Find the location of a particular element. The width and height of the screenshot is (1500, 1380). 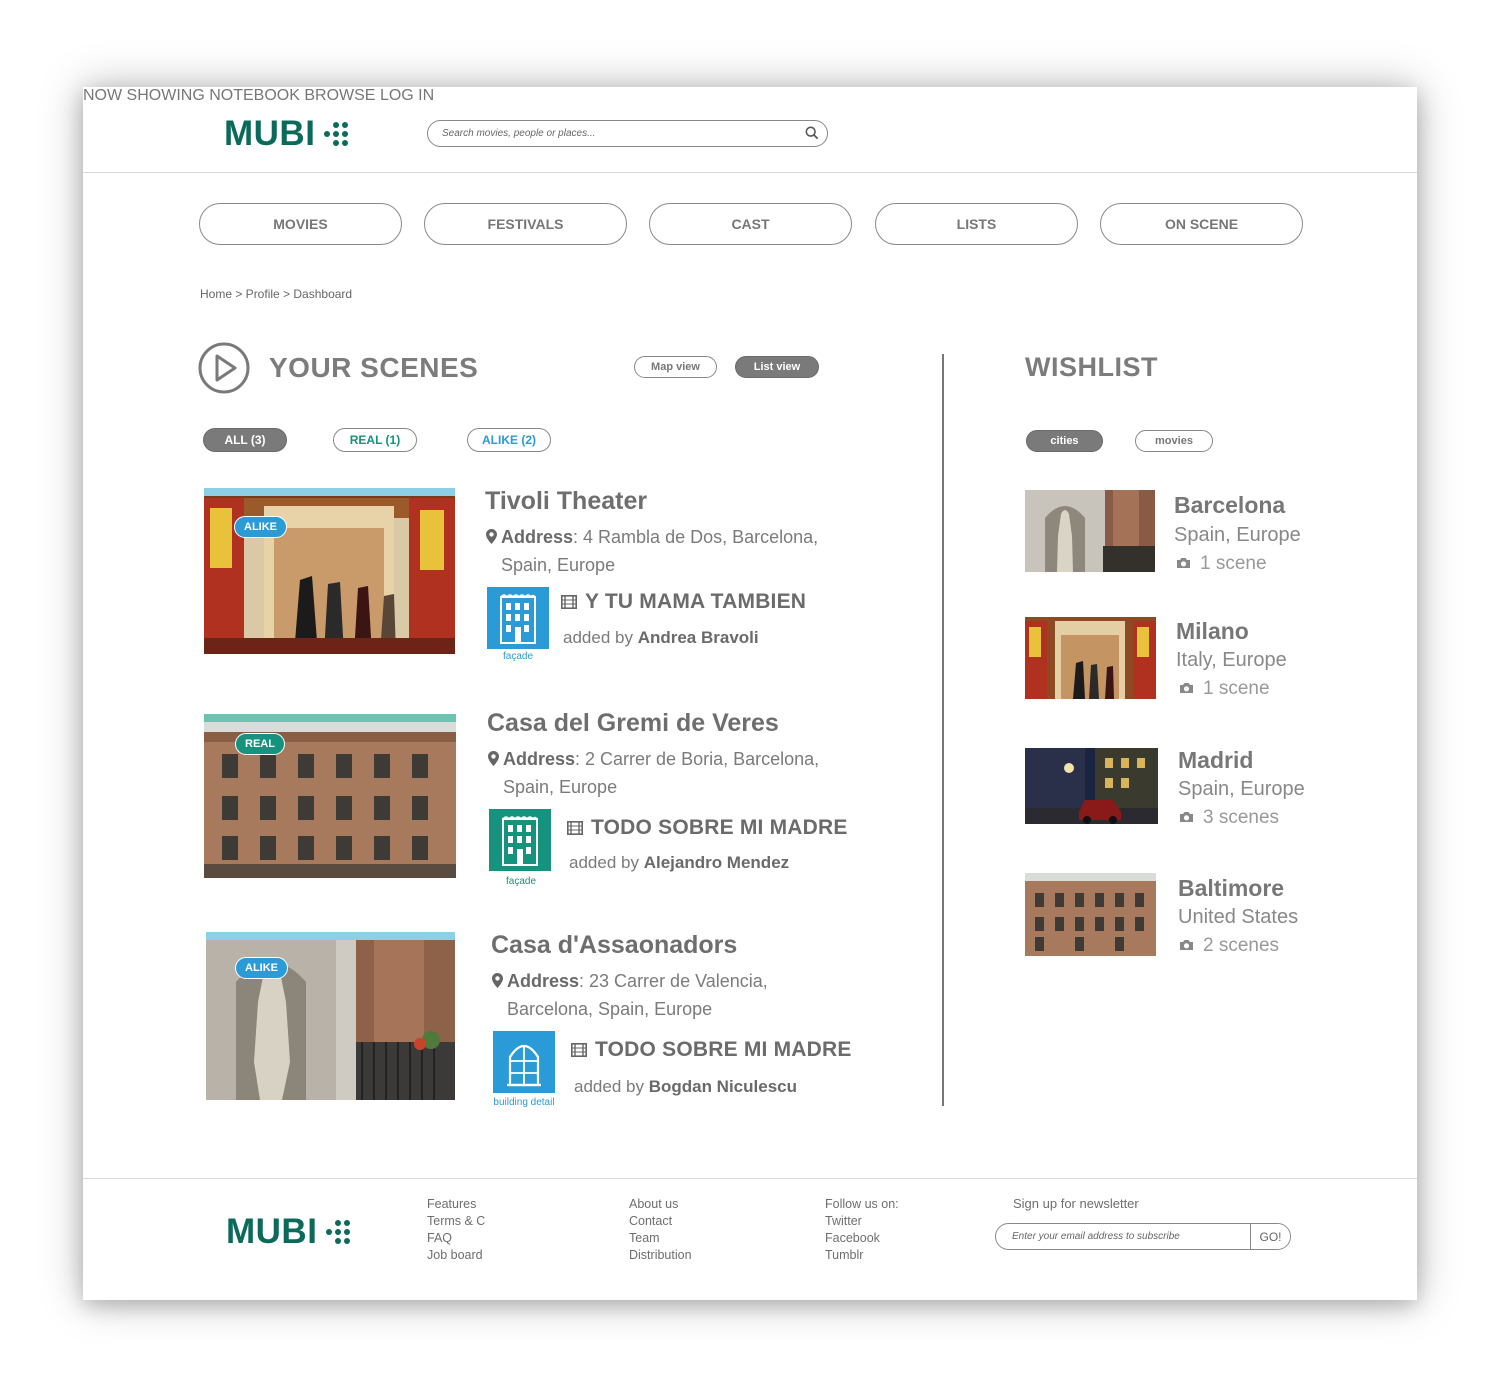

footer-link: Distribution is located at coordinates (660, 1255).